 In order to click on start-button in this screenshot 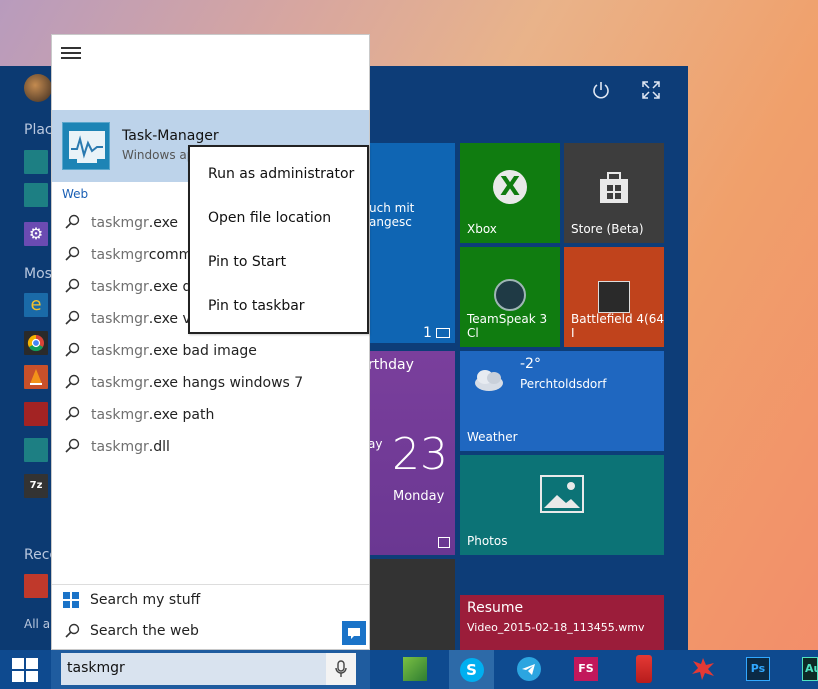, I will do `click(25, 669)`.